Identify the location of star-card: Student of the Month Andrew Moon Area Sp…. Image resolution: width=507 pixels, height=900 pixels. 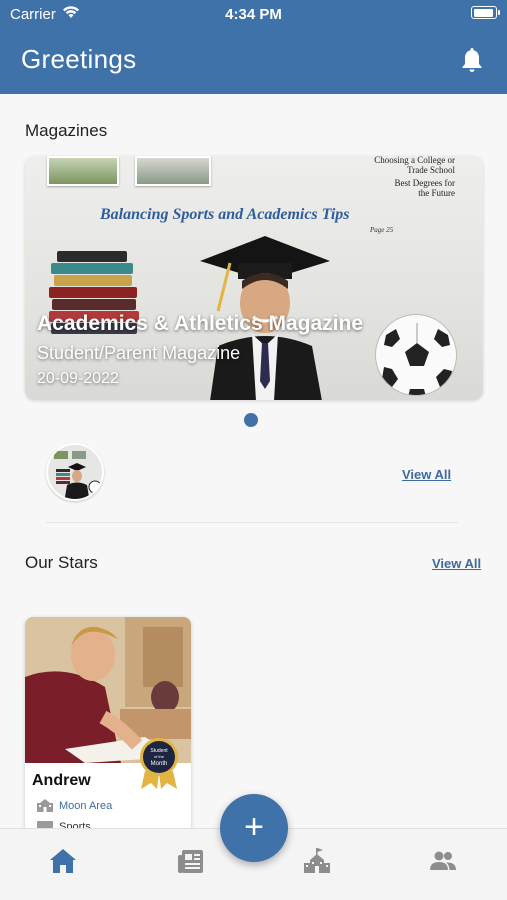
(108, 729).